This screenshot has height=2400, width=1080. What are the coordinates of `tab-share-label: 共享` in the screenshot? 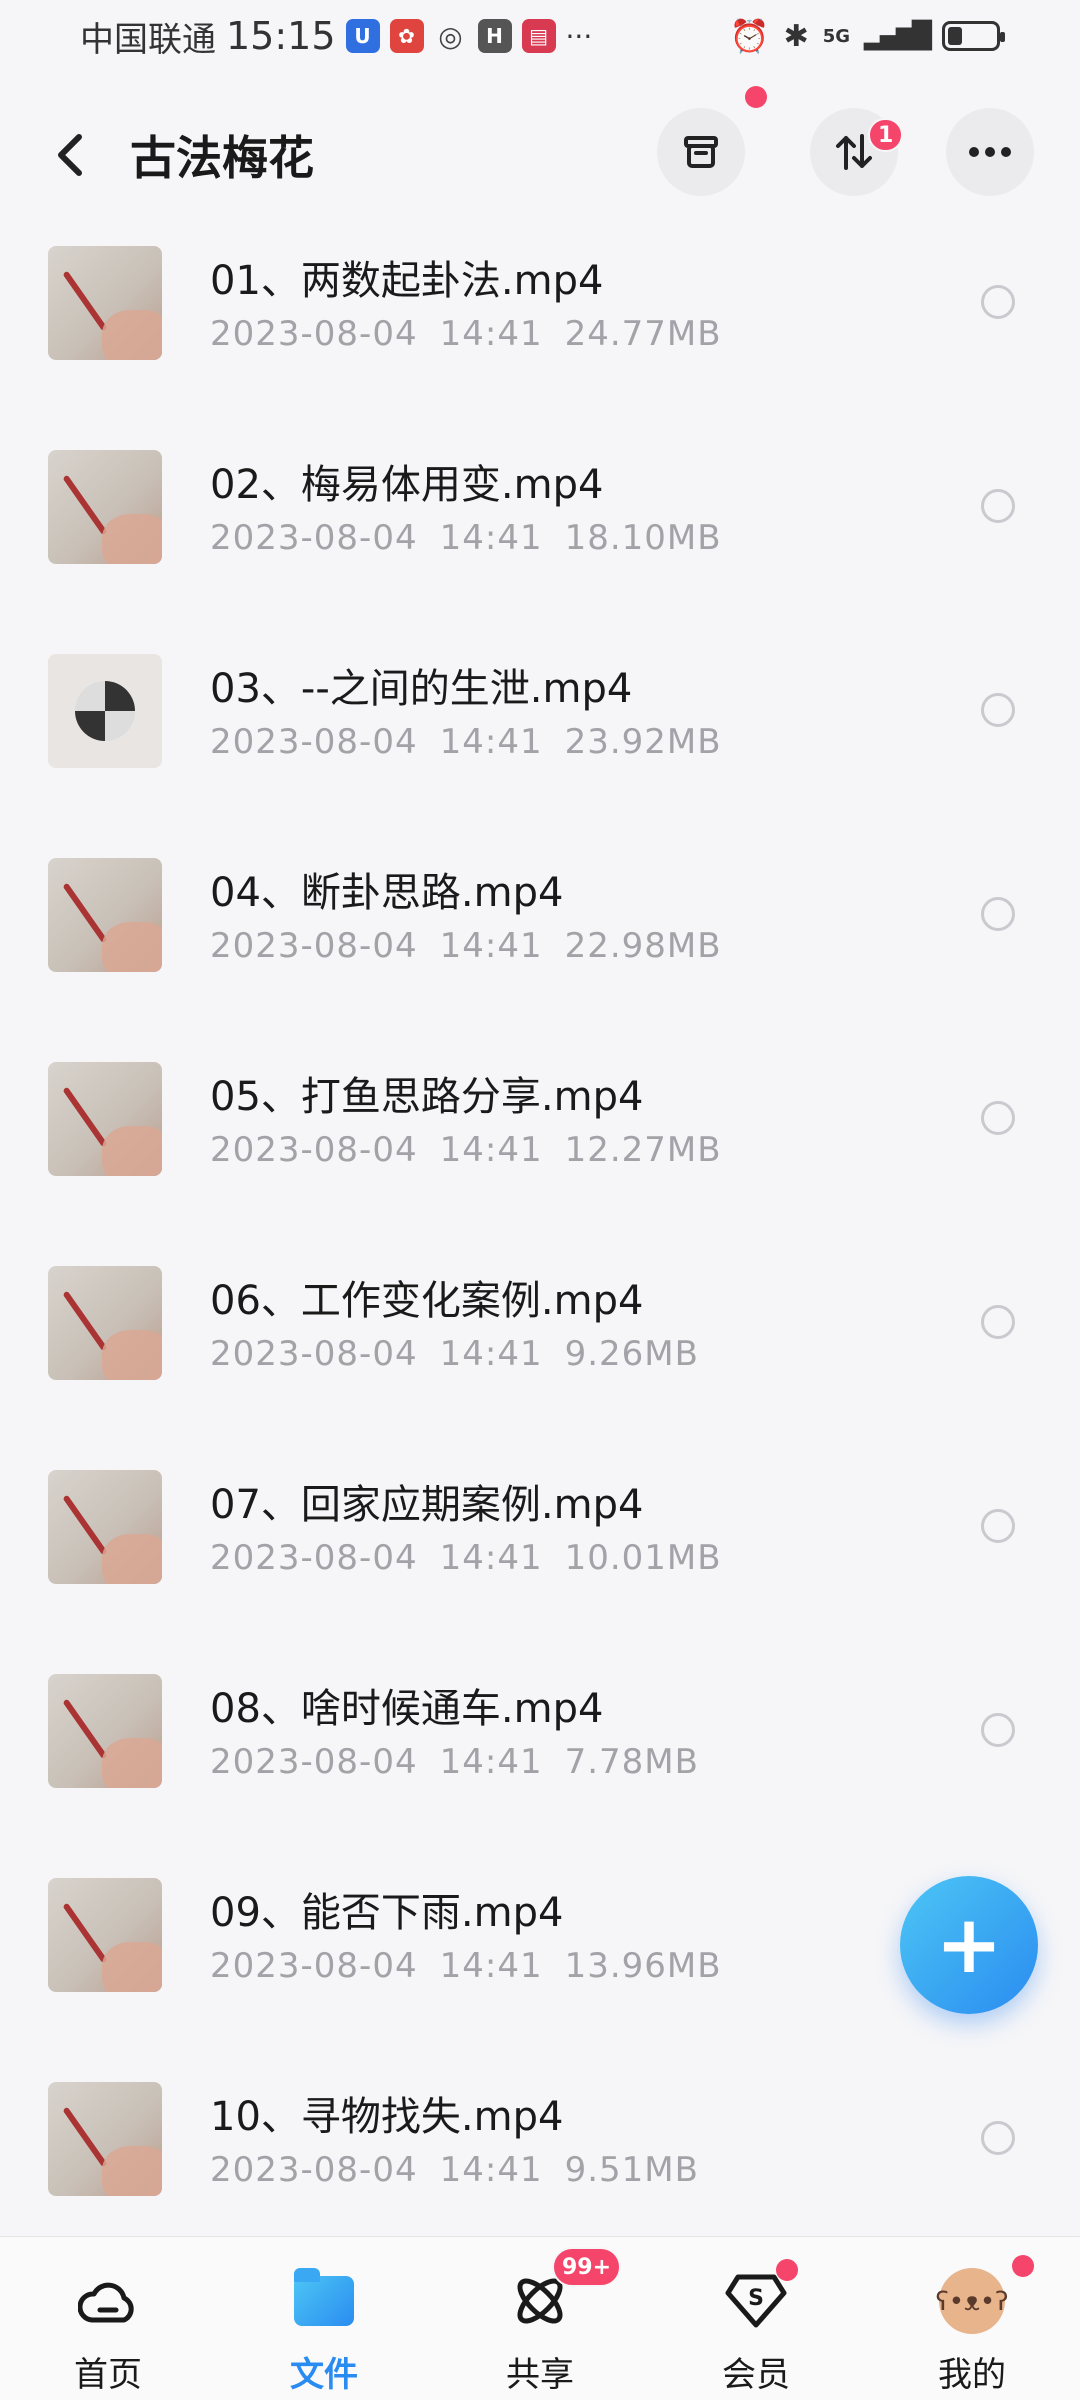 It's located at (540, 2375).